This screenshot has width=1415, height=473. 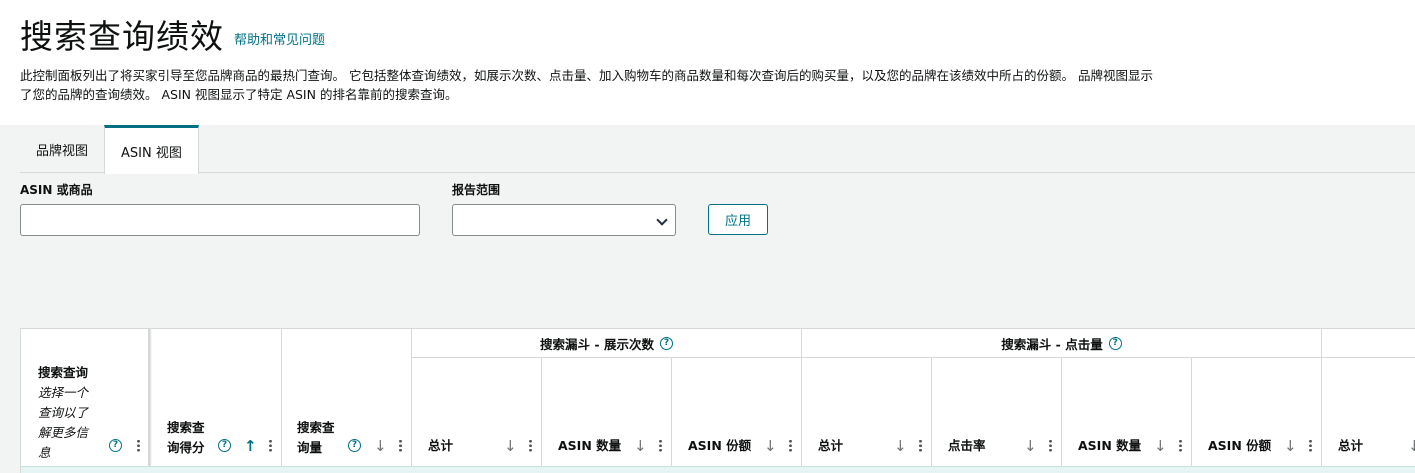 I want to click on column-header-next-total: 总计 ↓, so click(x=1368, y=412).